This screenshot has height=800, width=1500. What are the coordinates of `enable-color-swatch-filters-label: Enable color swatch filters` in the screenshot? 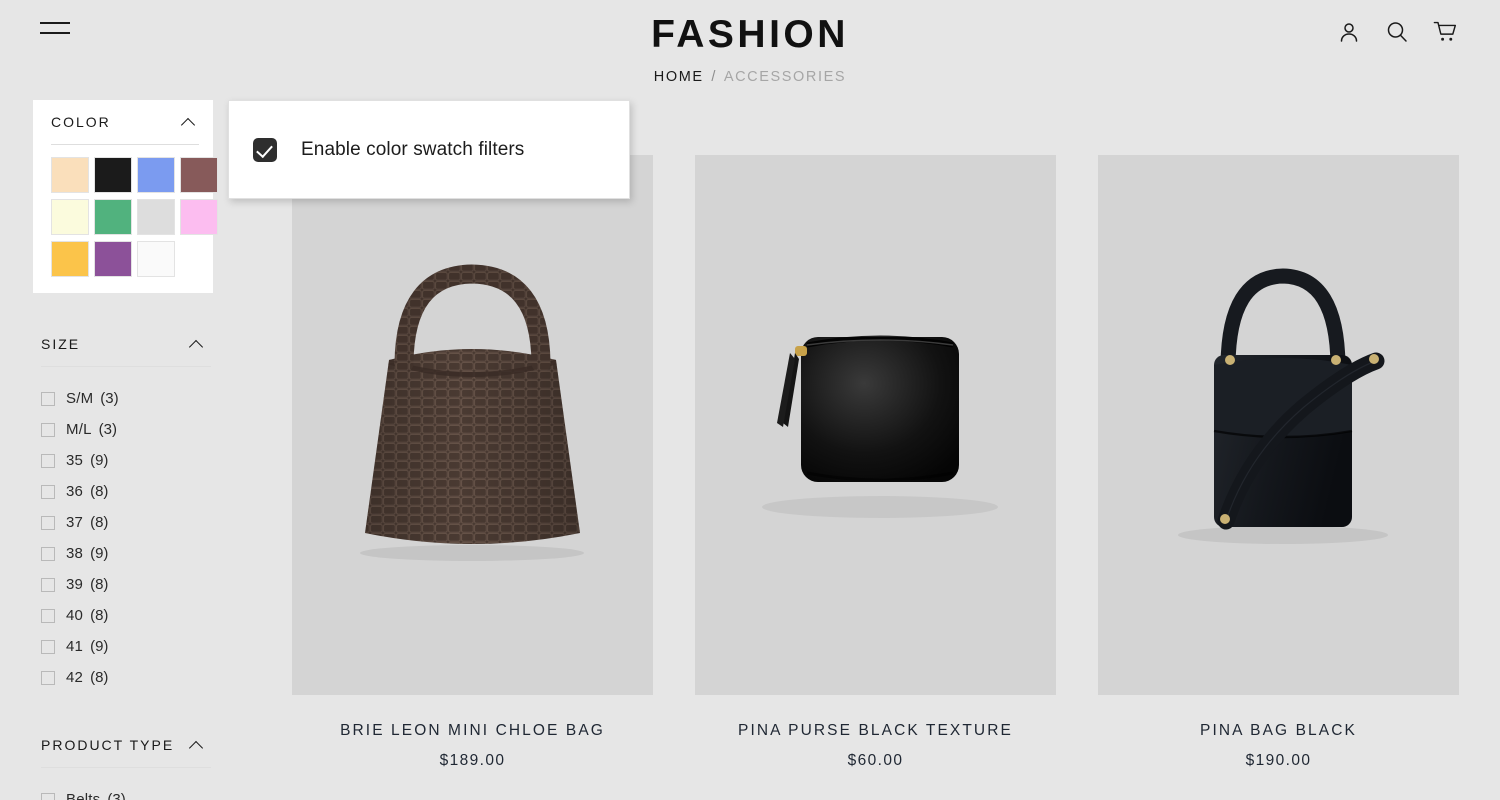 It's located at (413, 149).